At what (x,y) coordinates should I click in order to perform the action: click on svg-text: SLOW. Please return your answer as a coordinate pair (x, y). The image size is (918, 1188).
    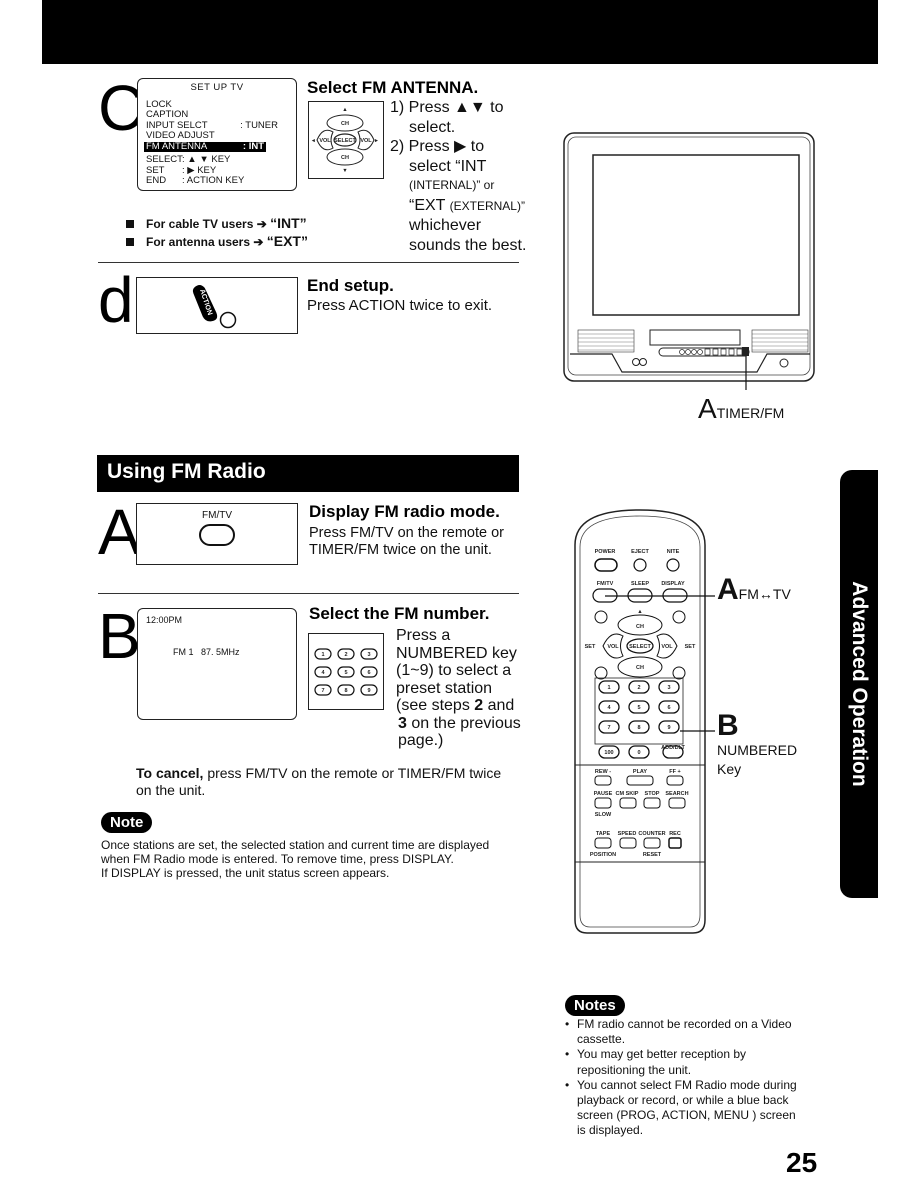
    Looking at the image, I should click on (603, 815).